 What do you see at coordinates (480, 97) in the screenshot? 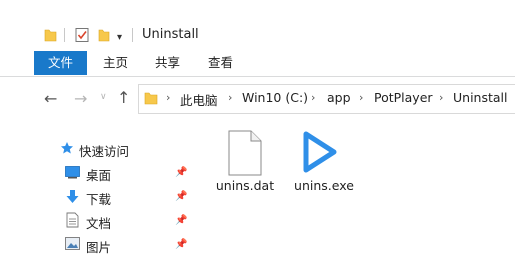
I see `breadcrumb-uninstall: Uninstall` at bounding box center [480, 97].